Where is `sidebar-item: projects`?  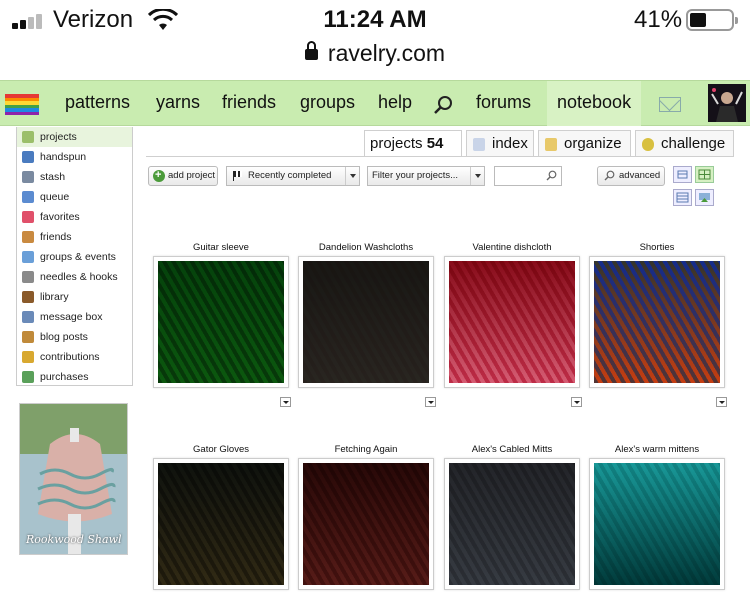 sidebar-item: projects is located at coordinates (74, 137).